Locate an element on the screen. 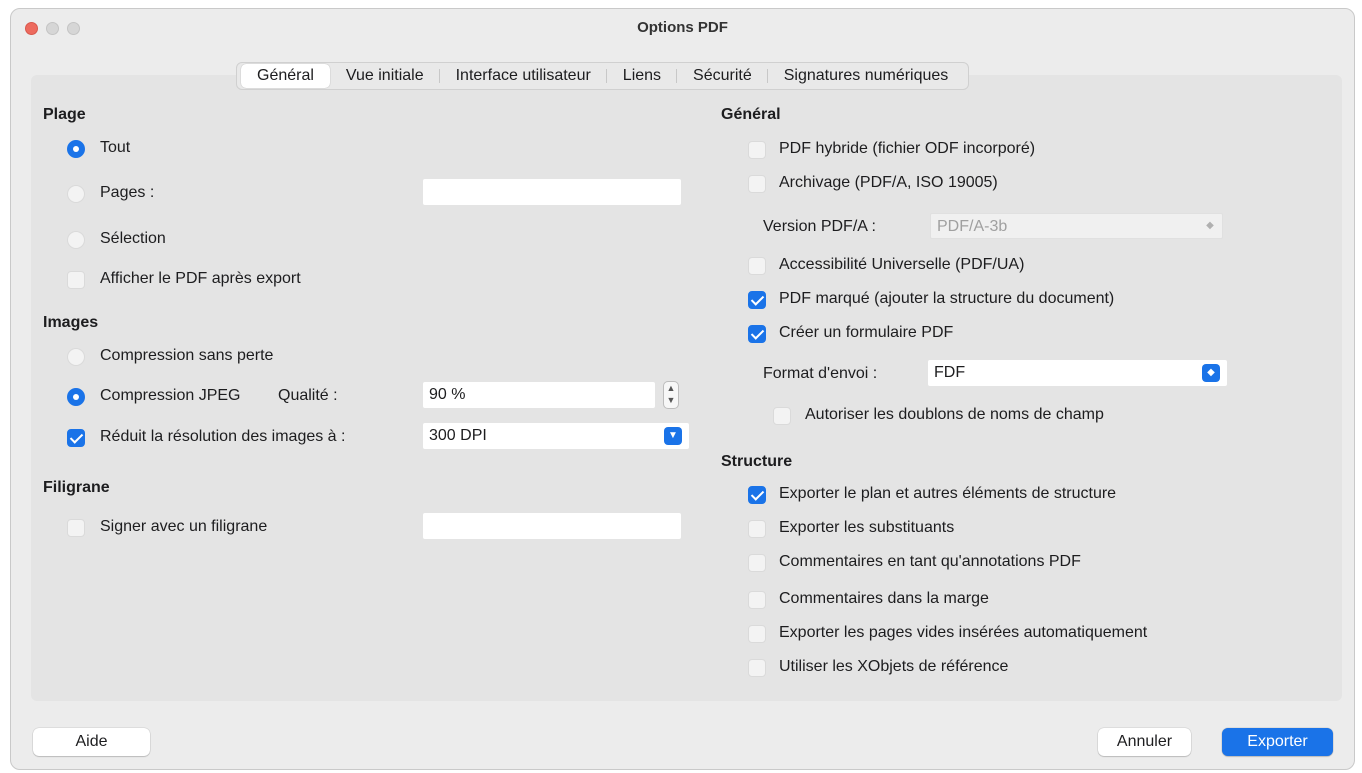 The image size is (1362, 773). chevron-down-icon: ▼ is located at coordinates (673, 436).